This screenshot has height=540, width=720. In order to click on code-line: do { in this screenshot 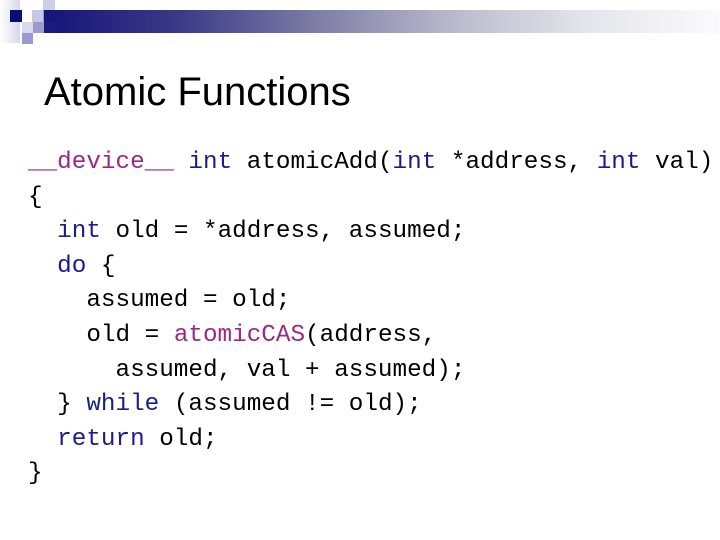, I will do `click(370, 267)`.